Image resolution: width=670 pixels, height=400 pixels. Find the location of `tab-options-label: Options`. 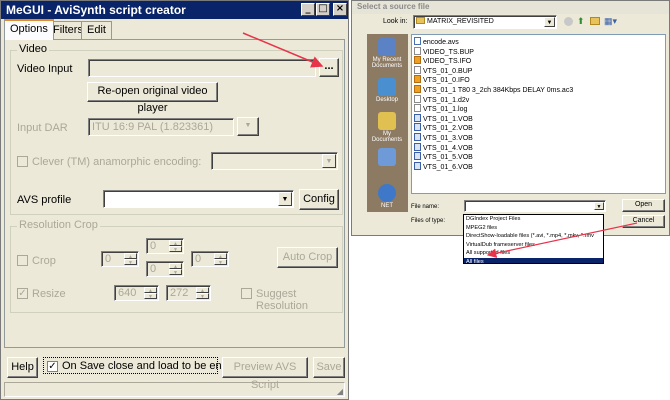

tab-options-label: Options is located at coordinates (29, 29).